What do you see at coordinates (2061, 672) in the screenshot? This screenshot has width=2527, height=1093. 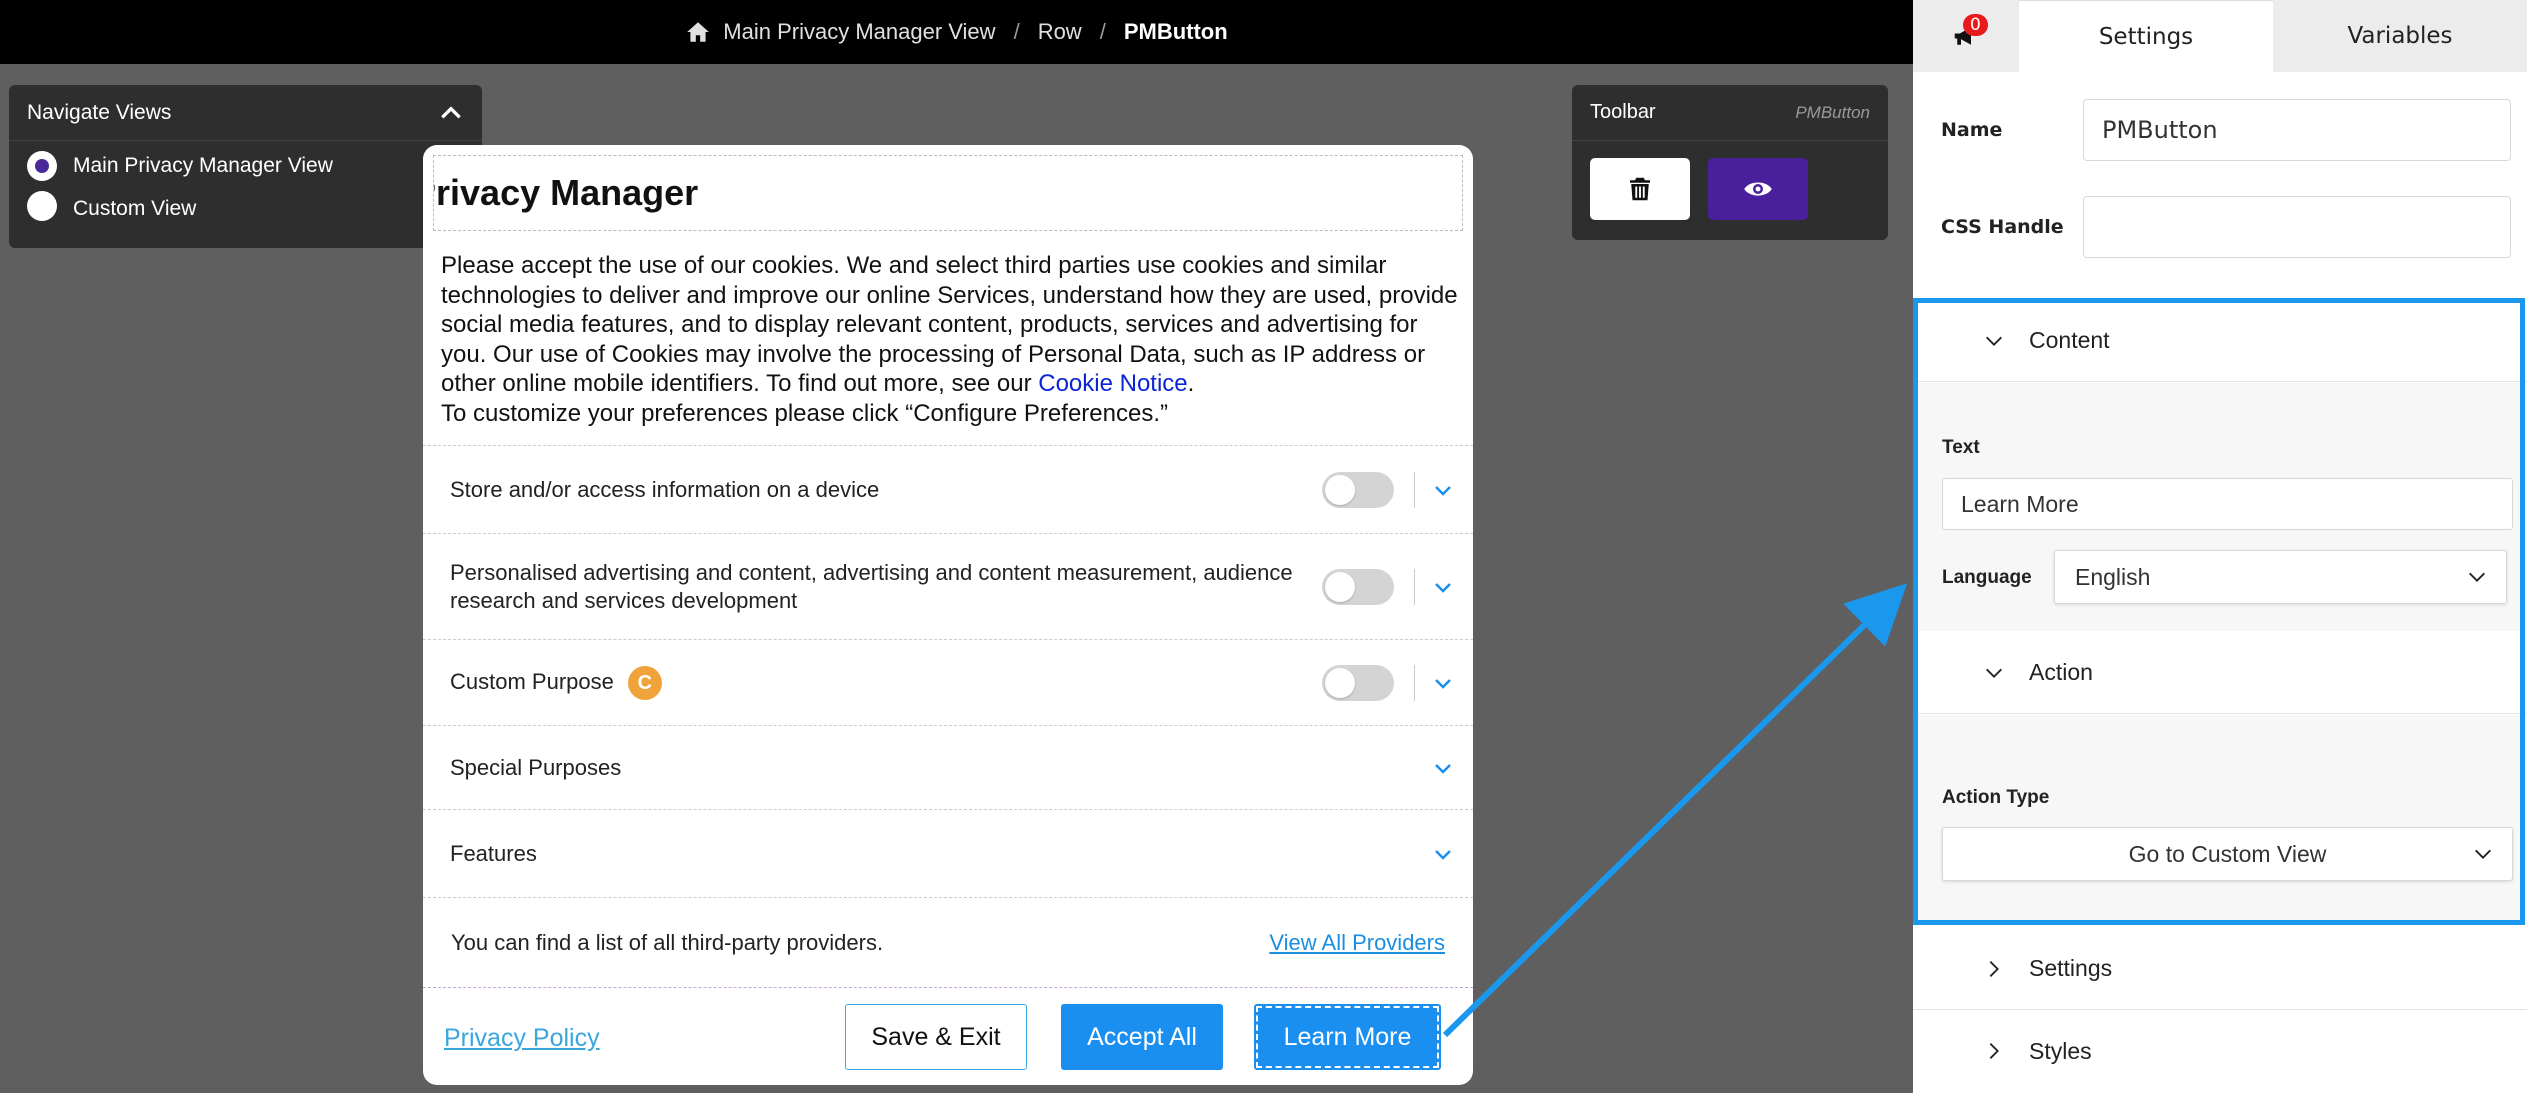 I see `action-section-title: Action` at bounding box center [2061, 672].